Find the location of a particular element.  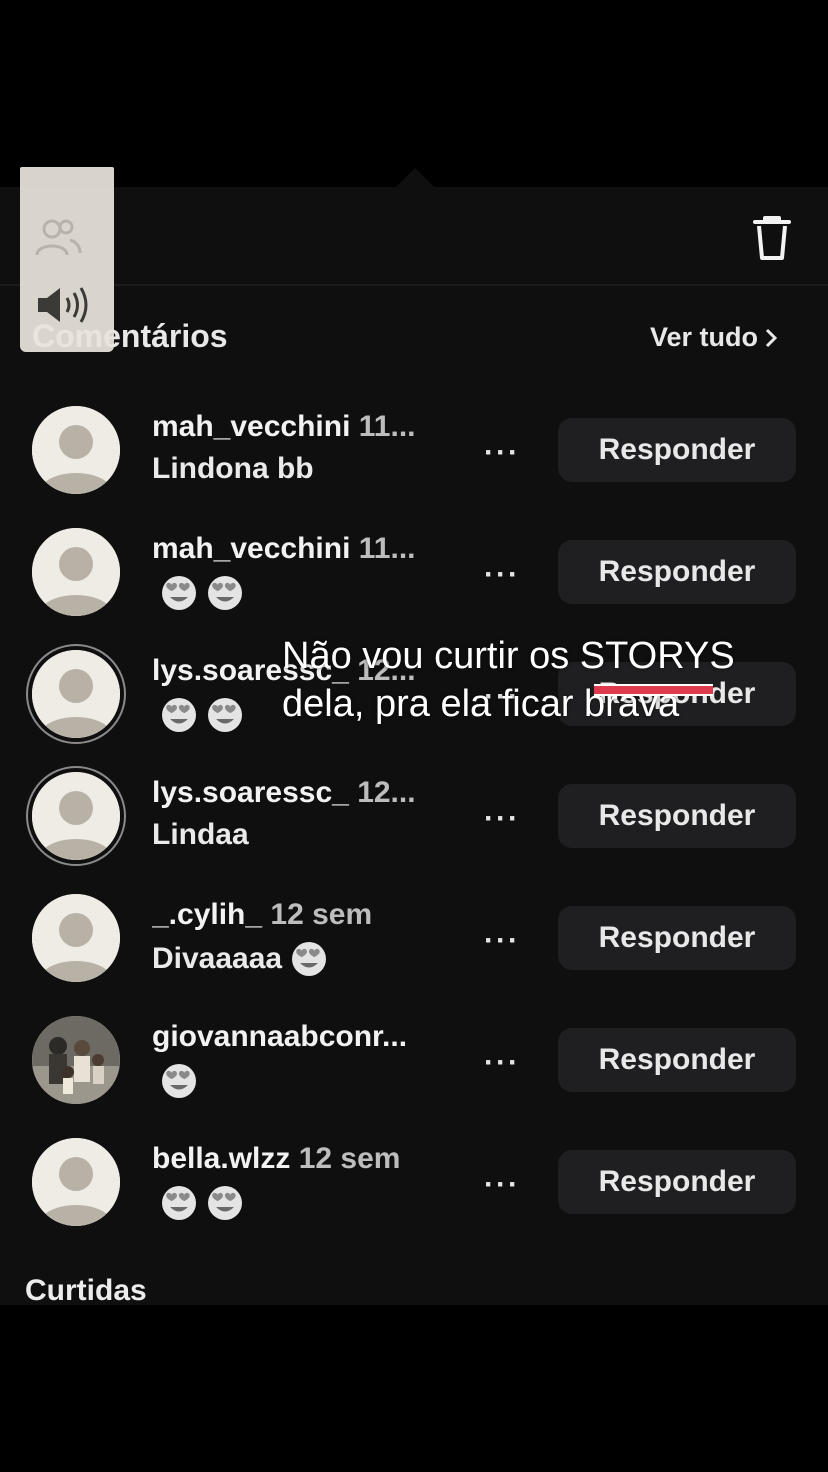

comment-username: lys.soaressc_ is located at coordinates (250, 792).